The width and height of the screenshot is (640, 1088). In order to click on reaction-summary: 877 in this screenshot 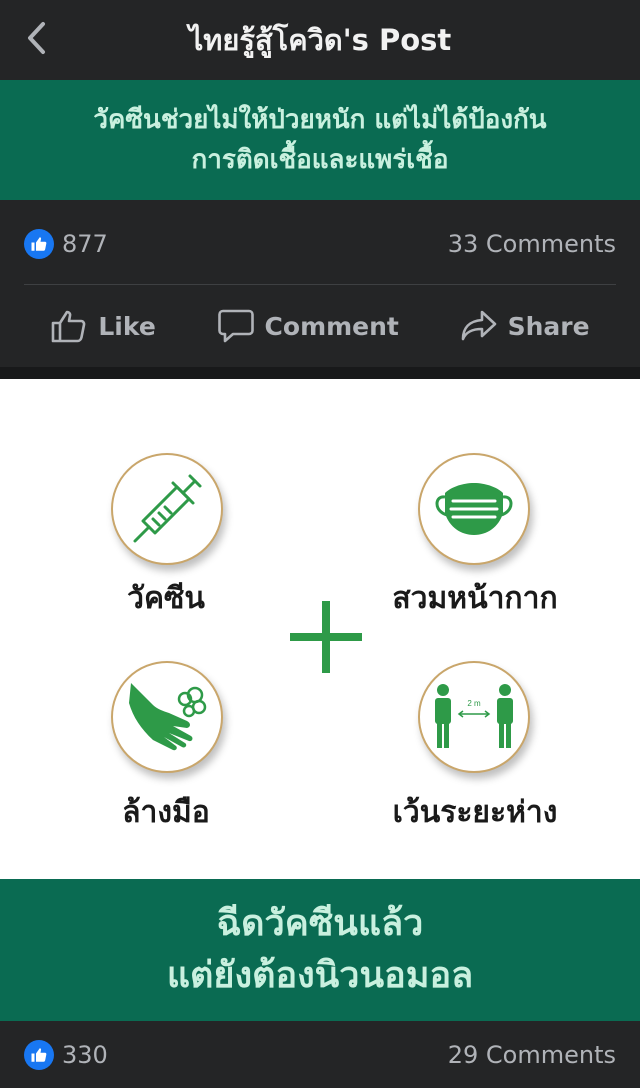, I will do `click(66, 244)`.